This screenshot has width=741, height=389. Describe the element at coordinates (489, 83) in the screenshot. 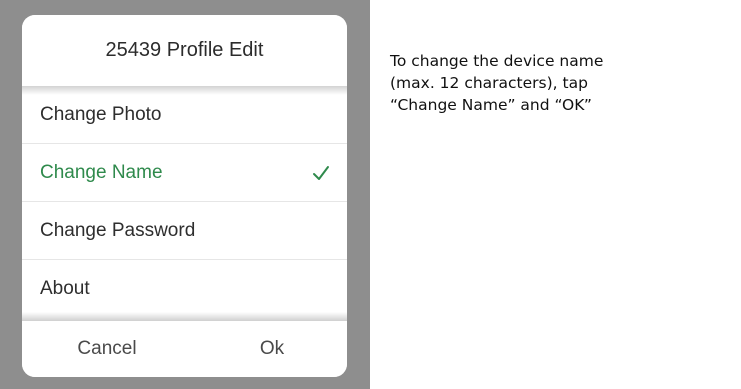

I see `instruction-line: (max. 12 characters), tap` at that location.